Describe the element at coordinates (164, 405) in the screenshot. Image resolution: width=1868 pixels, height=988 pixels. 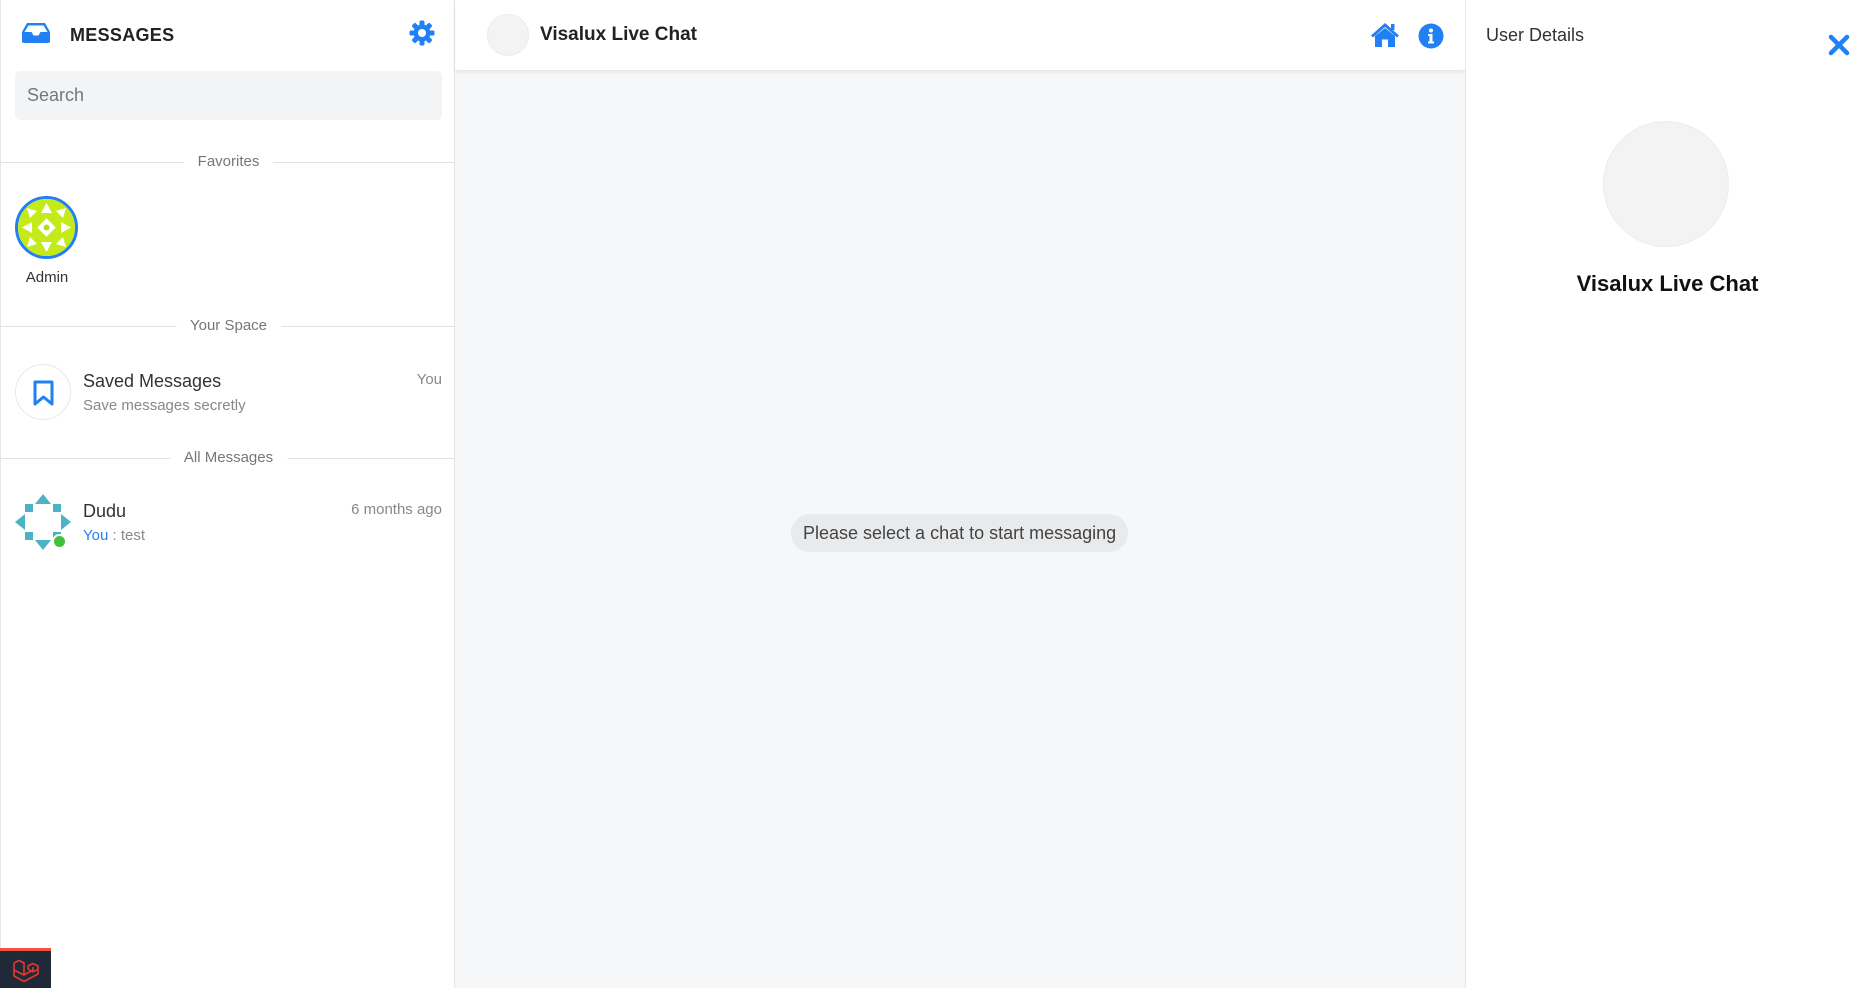
I see `saved-messages-subtitle: Save messages secretly` at that location.